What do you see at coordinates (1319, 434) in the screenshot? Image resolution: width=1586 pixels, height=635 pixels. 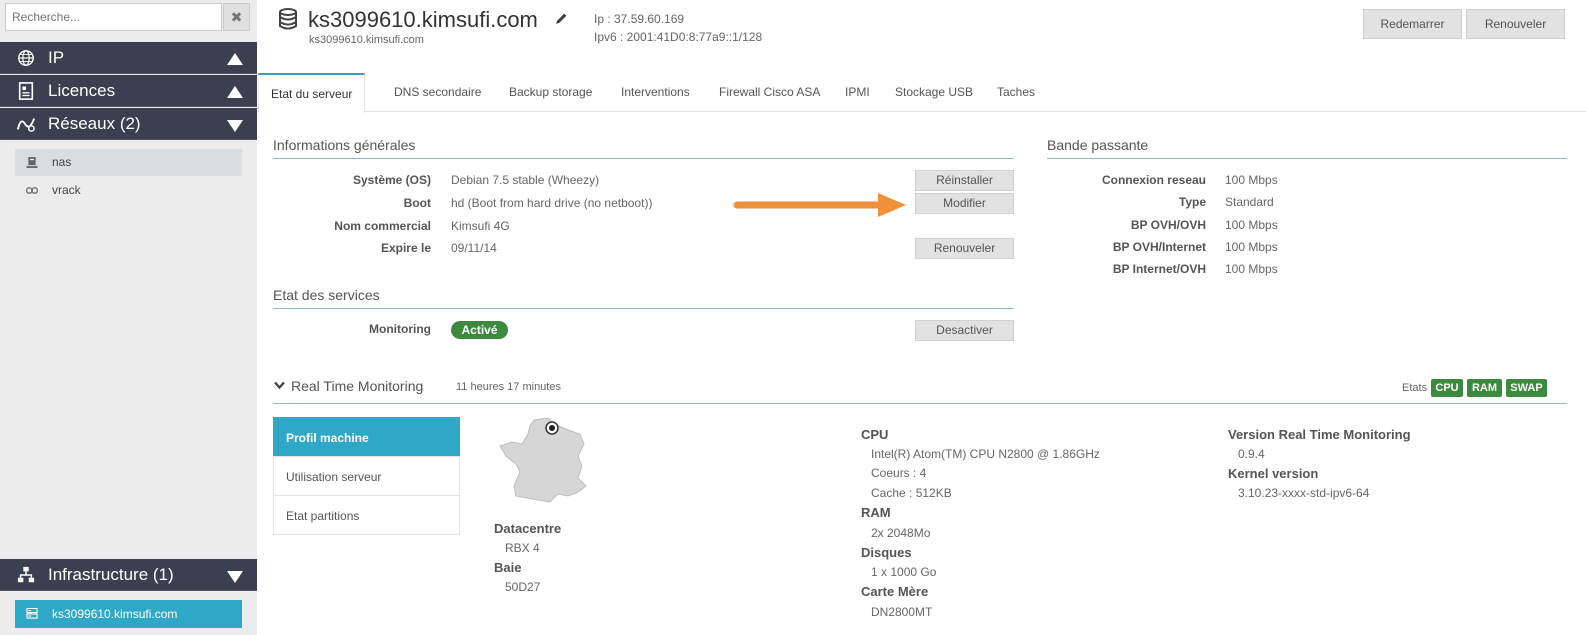 I see `rtm-version-label: Version Real Time Monitoring` at bounding box center [1319, 434].